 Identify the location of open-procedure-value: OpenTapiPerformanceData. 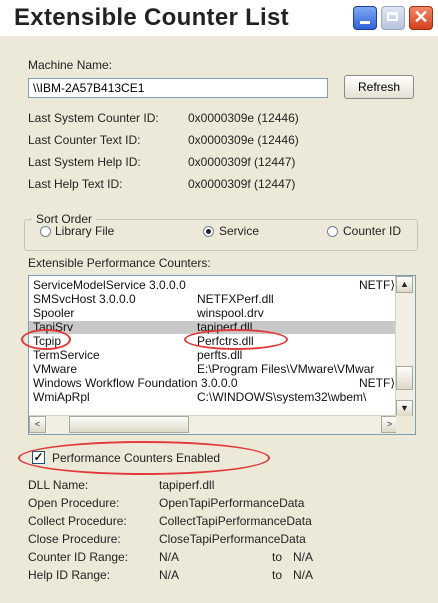
(232, 503).